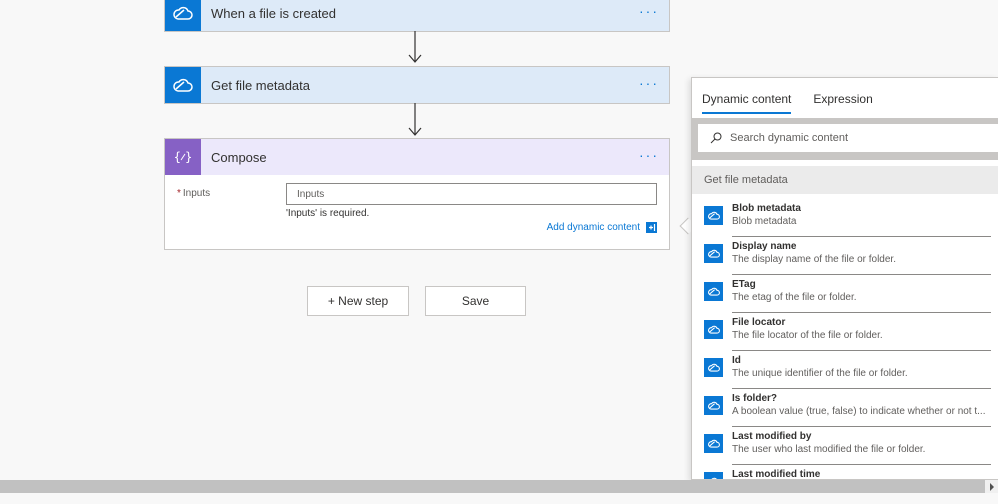 The image size is (998, 504). What do you see at coordinates (766, 208) in the screenshot?
I see `item-title: Blob metadata` at bounding box center [766, 208].